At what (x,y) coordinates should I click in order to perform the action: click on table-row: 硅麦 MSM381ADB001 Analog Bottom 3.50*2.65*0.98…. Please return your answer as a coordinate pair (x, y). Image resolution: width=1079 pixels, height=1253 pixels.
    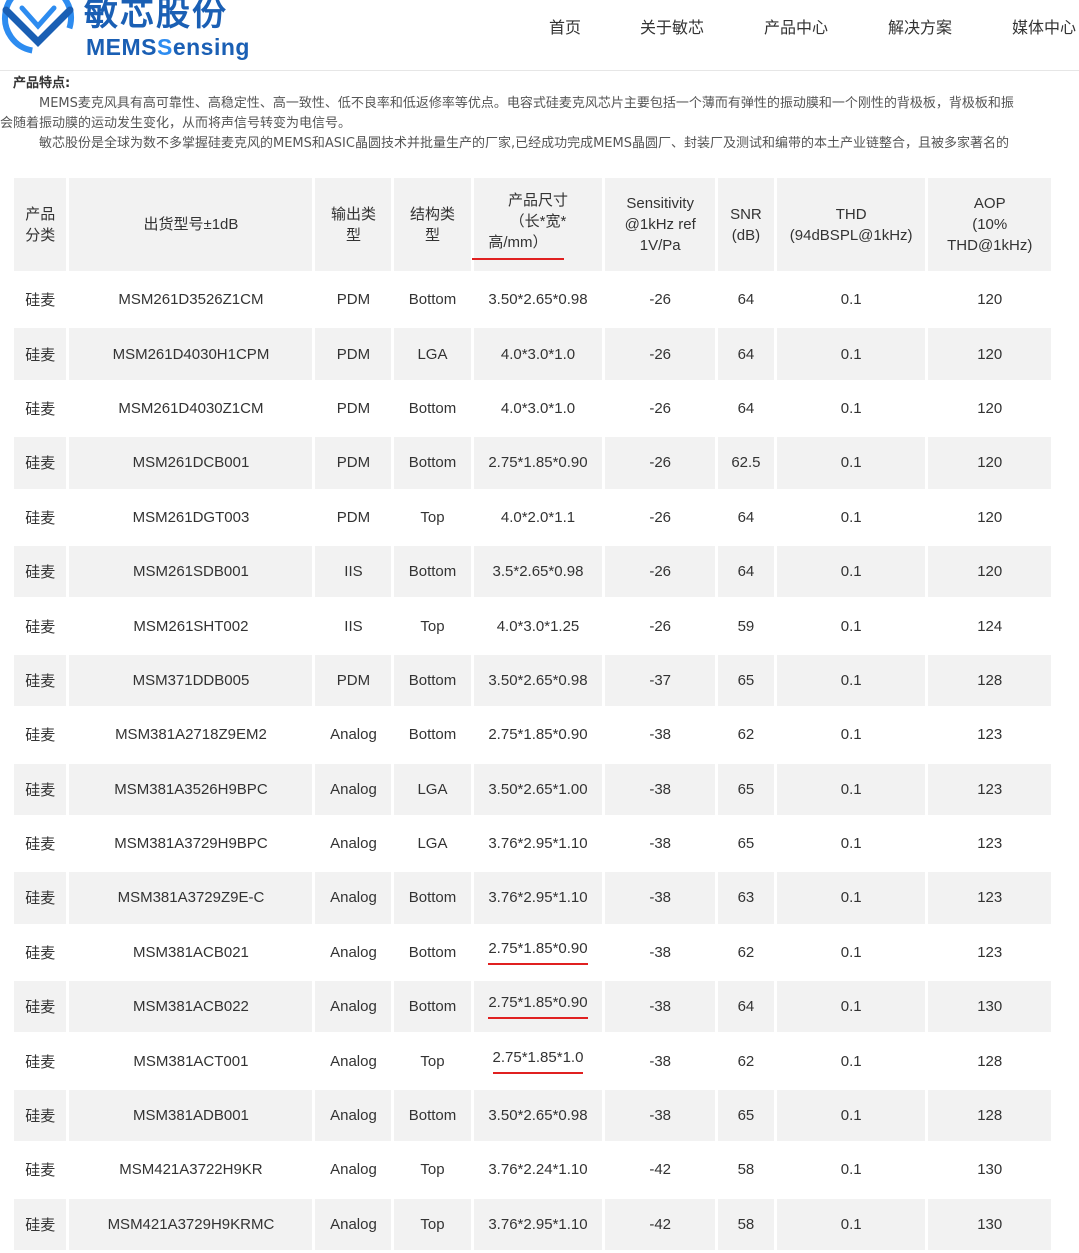
    Looking at the image, I should click on (532, 1115).